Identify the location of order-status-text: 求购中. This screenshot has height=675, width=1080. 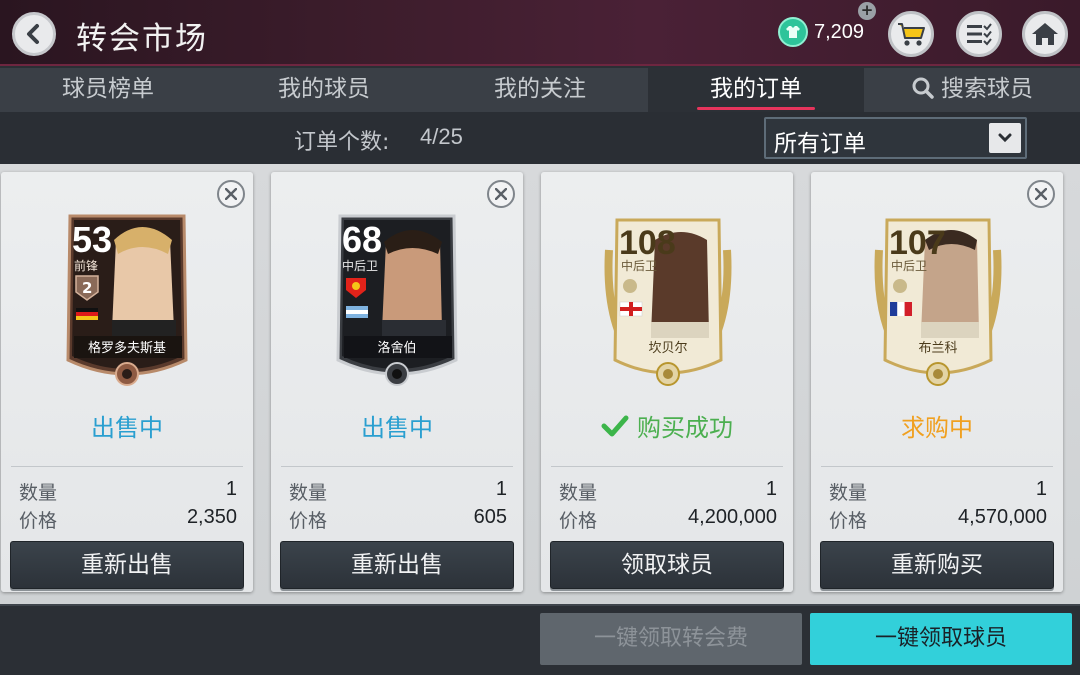
(937, 428).